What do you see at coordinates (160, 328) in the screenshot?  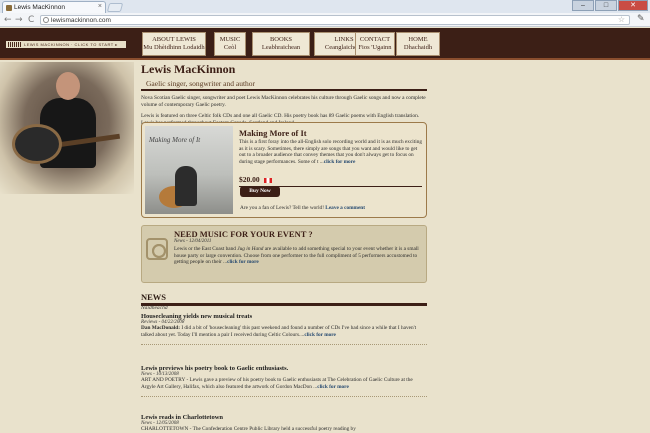 I see `news-item-author: Dan MacDonald:` at bounding box center [160, 328].